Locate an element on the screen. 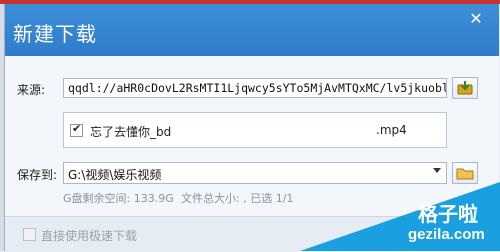 Image resolution: width=500 pixels, height=252 pixels. save-to-label: 保存到: is located at coordinates (37, 175).